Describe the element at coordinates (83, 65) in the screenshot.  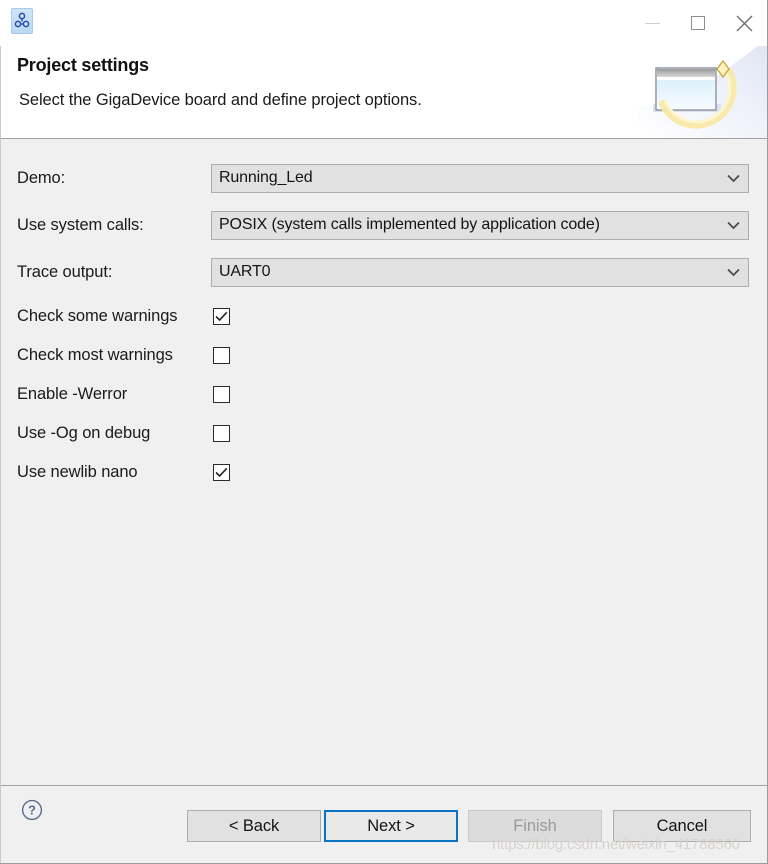
I see `page-title: Project settings` at that location.